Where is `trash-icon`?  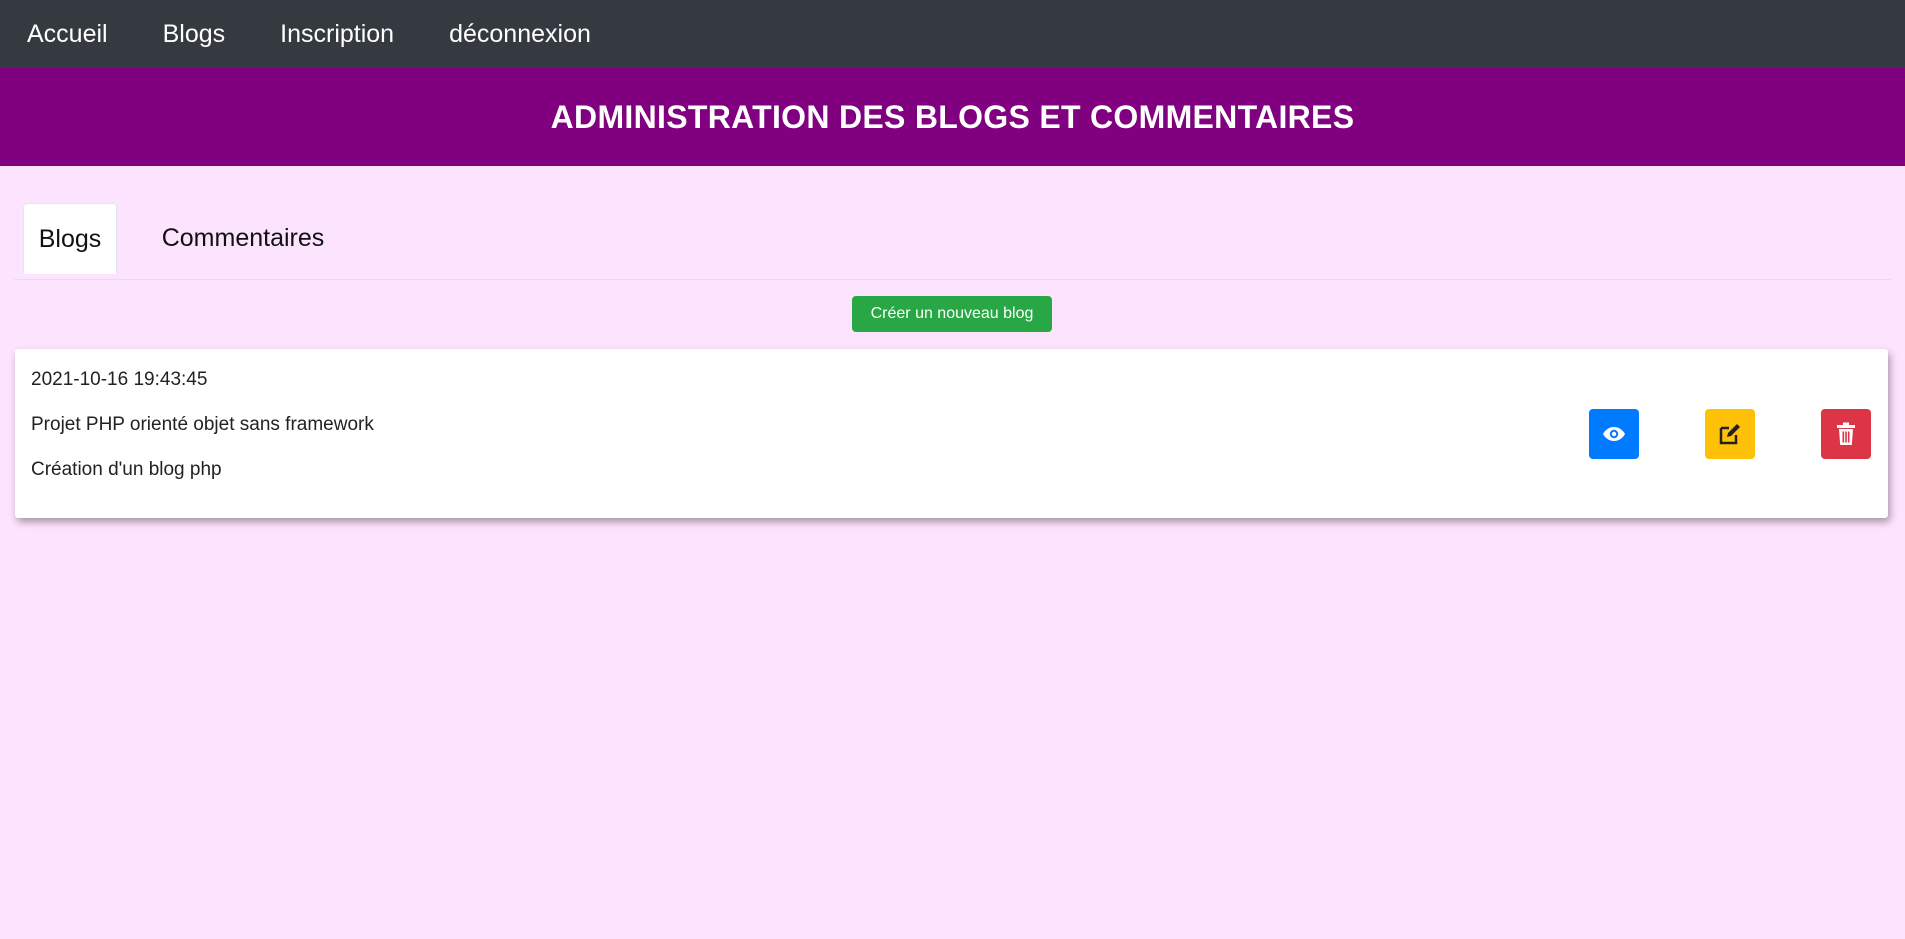
trash-icon is located at coordinates (1846, 433).